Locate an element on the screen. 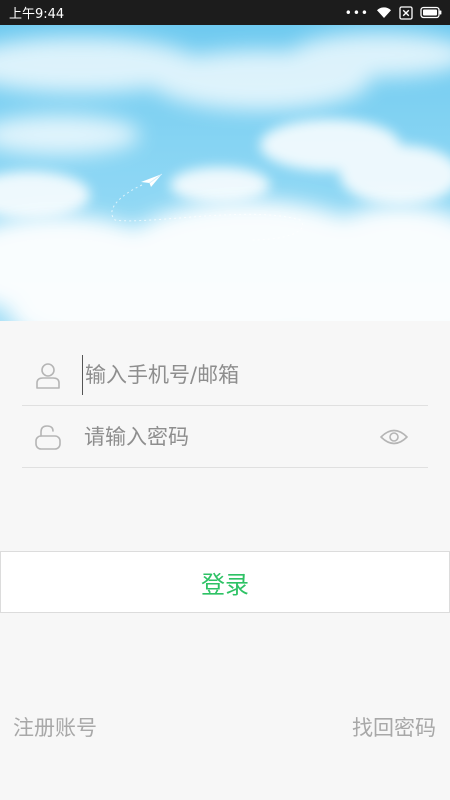 The height and width of the screenshot is (800, 450). status-bar: 上午9:44 ••• is located at coordinates (225, 12).